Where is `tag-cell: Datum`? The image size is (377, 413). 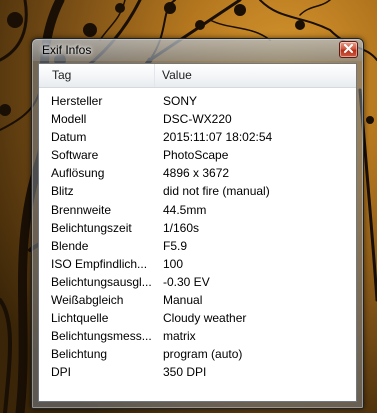
tag-cell: Datum is located at coordinates (69, 137).